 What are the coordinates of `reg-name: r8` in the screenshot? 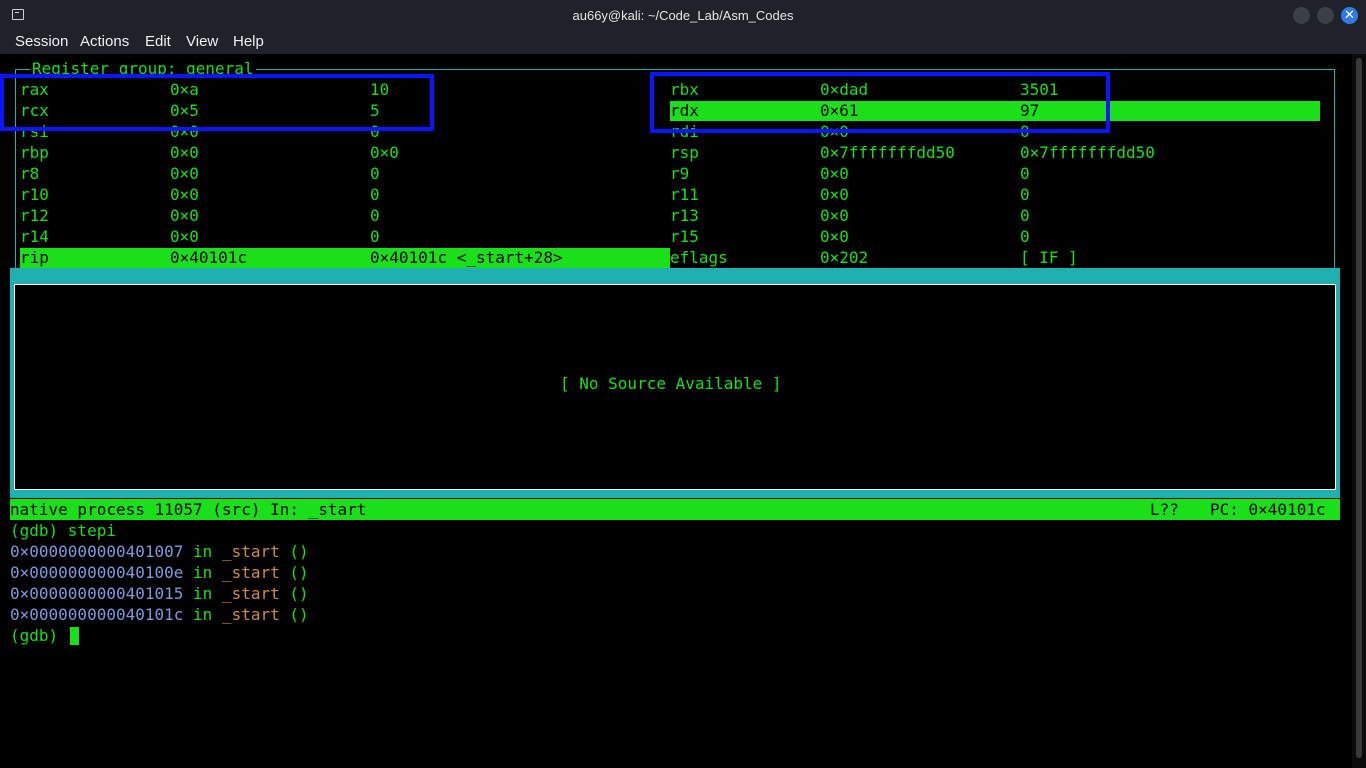 It's located at (30, 173).